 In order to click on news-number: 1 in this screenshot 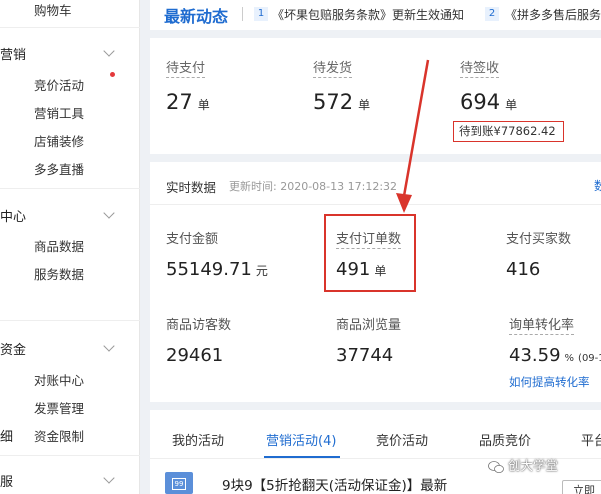, I will do `click(261, 14)`.